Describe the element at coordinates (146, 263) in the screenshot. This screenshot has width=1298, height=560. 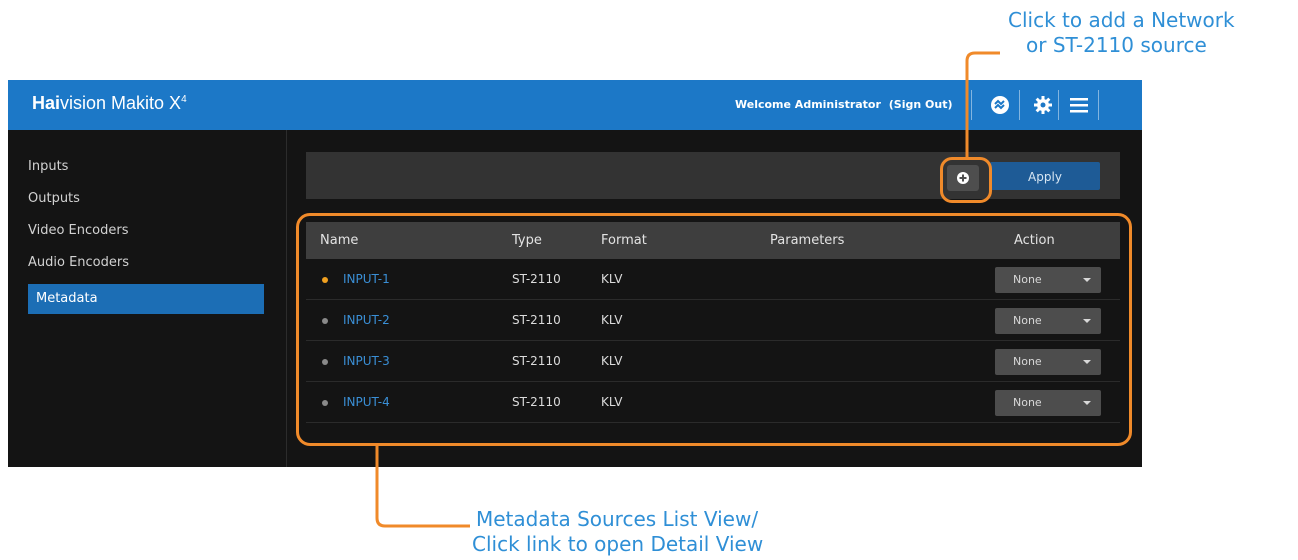
I see `sidebar-item-audio-encoders: Audio Encoders` at that location.